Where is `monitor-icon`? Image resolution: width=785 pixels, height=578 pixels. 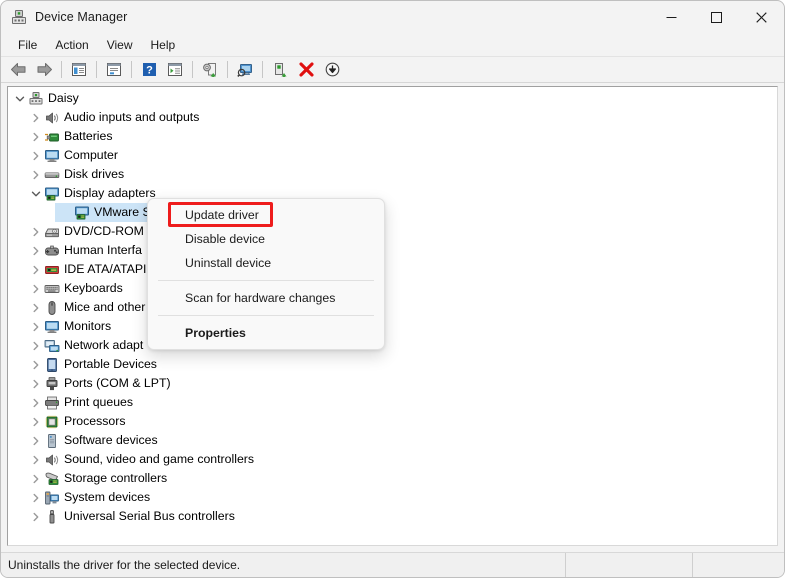 monitor-icon is located at coordinates (52, 327).